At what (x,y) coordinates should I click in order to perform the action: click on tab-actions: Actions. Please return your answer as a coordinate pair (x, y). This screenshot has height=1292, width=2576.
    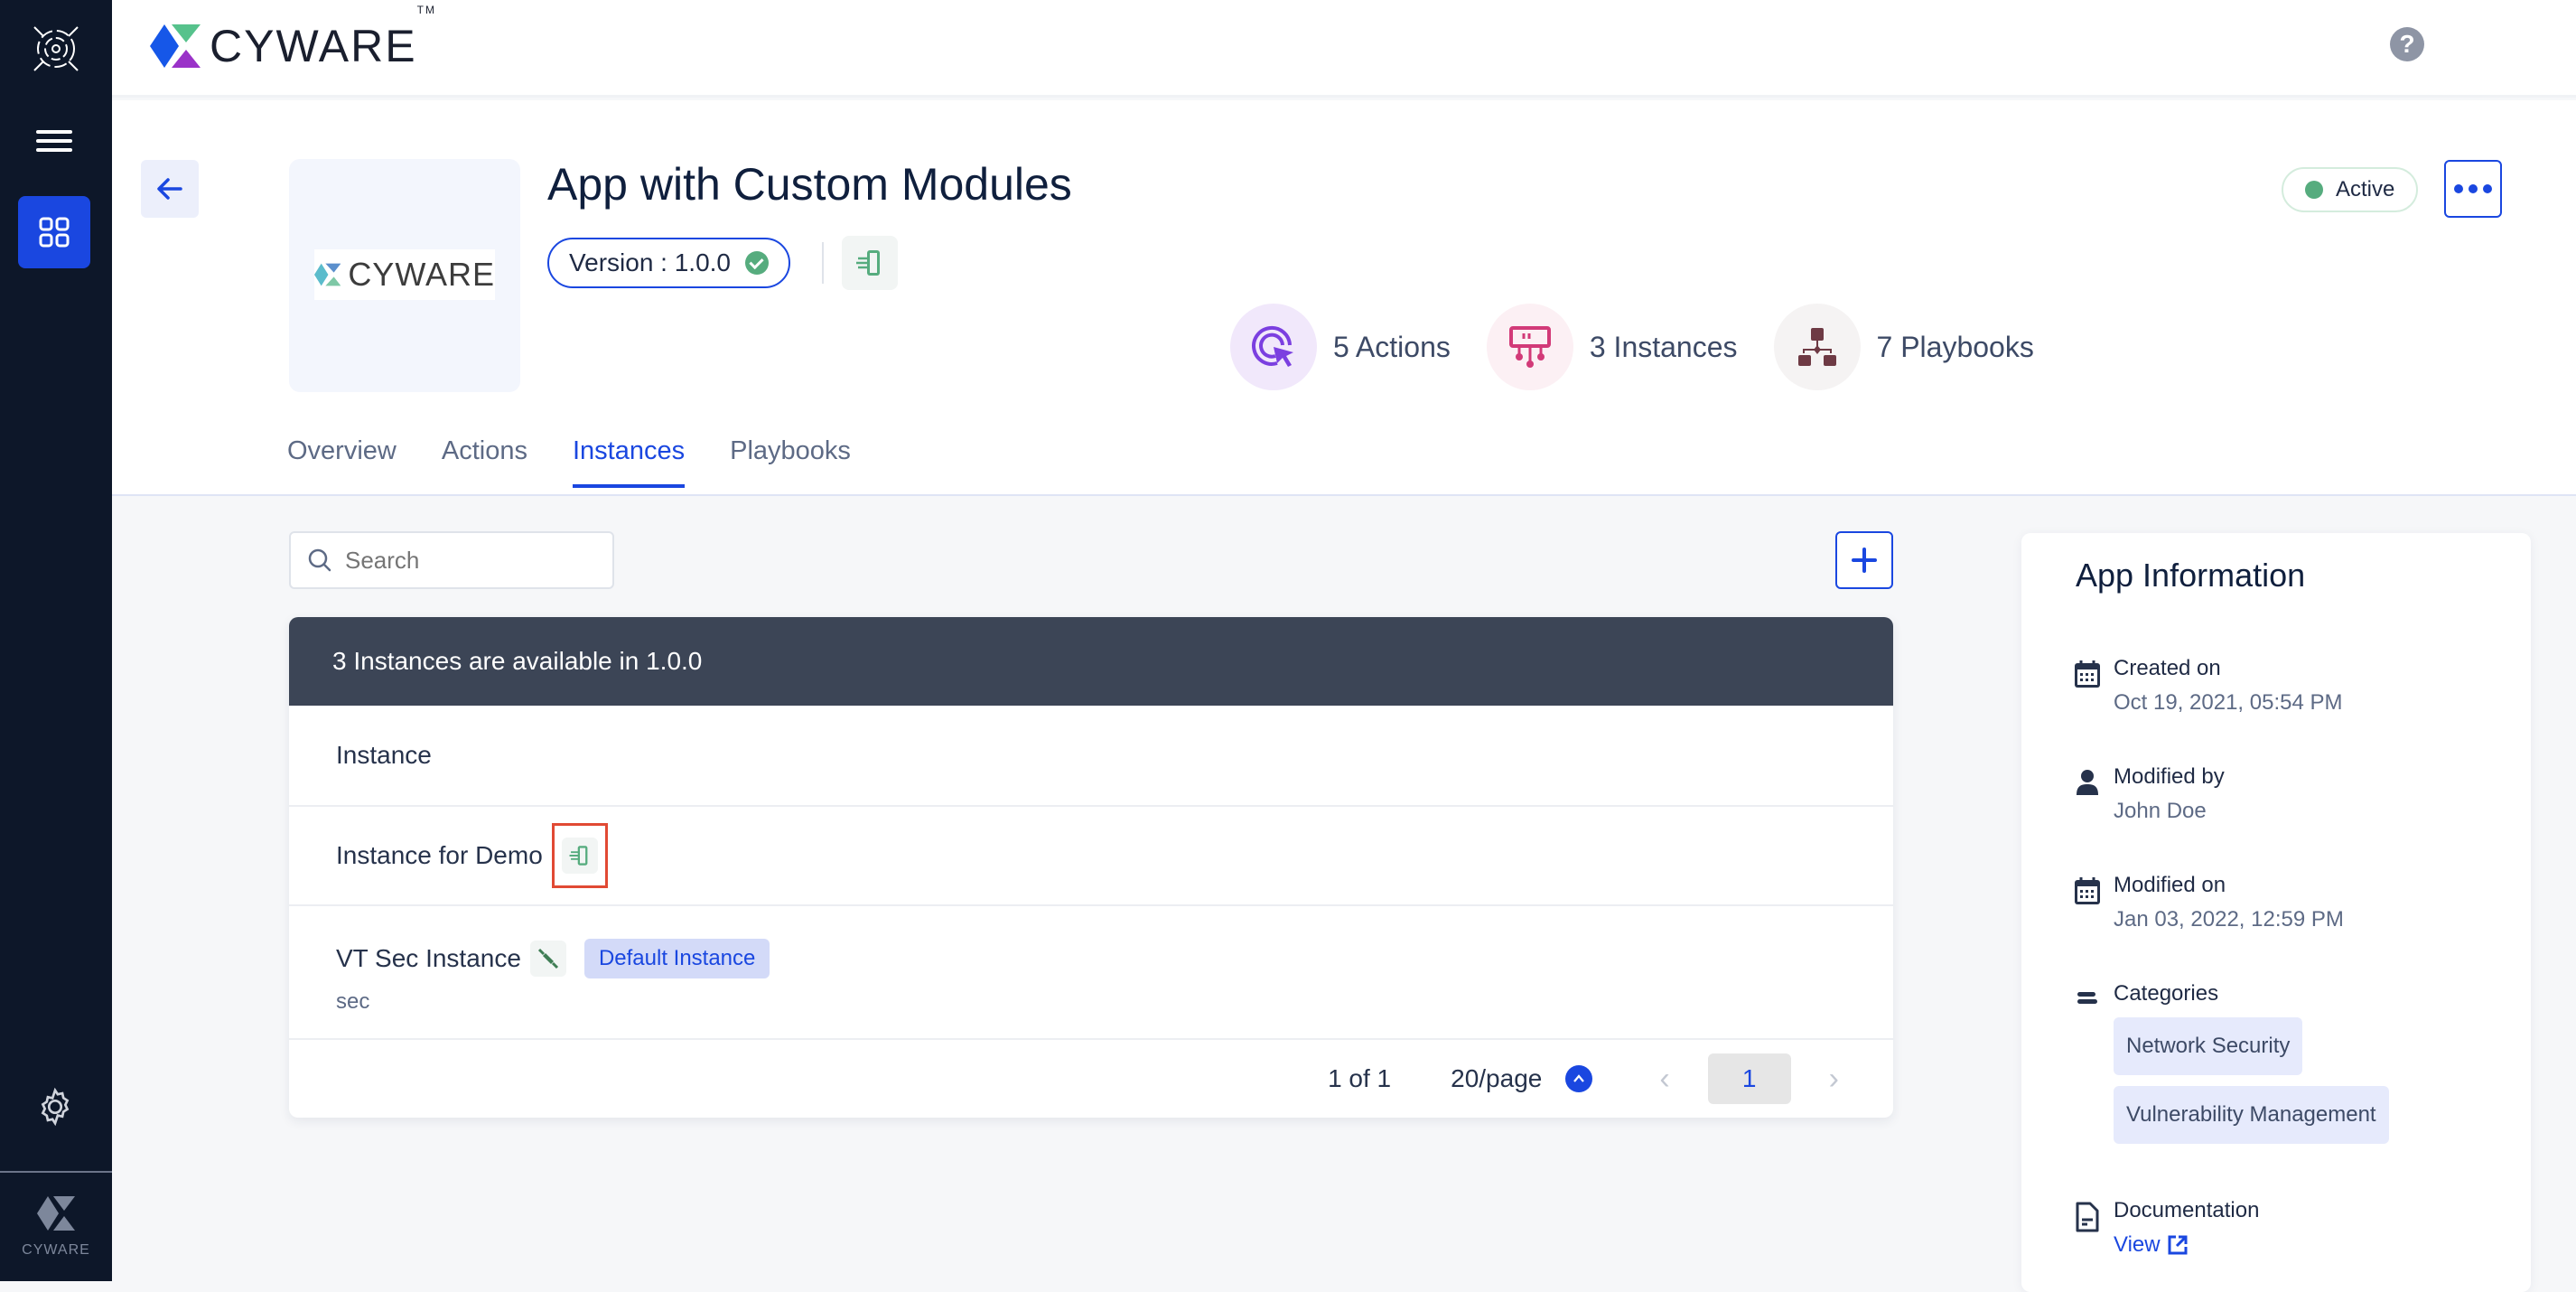
    Looking at the image, I should click on (485, 462).